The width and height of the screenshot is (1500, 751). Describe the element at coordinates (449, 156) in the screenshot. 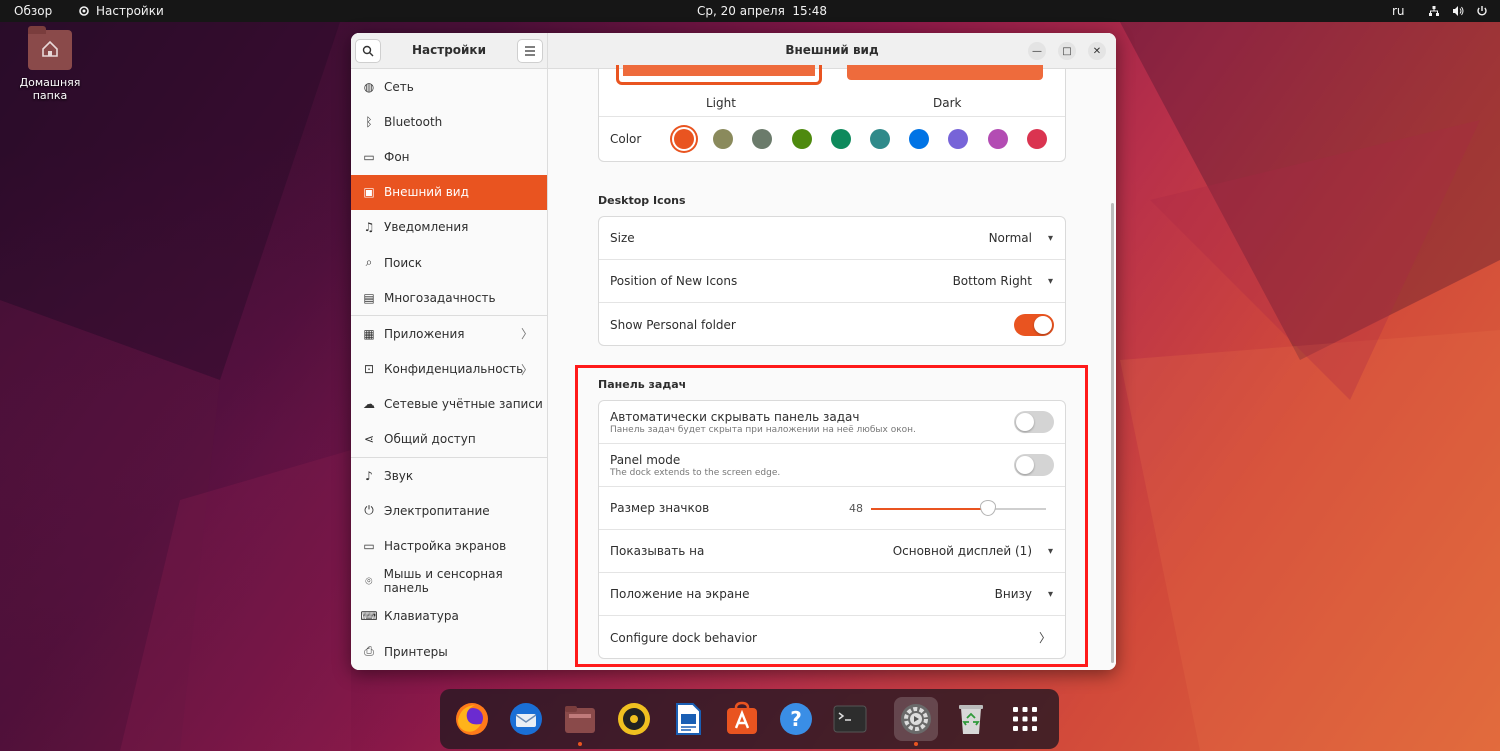

I see `sidebar-item-background: ▭ Фон` at that location.